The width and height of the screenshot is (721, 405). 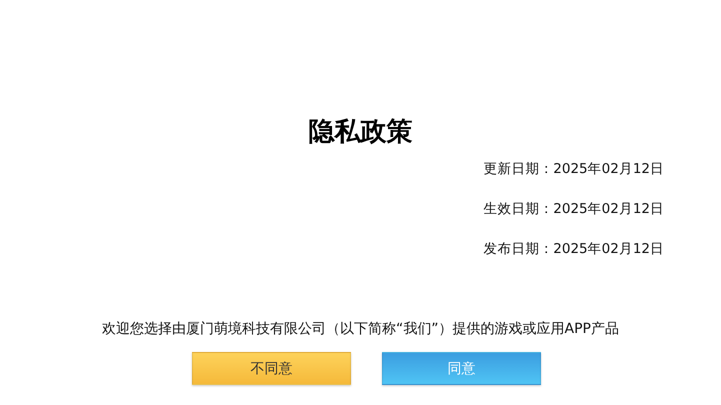 I want to click on date-line: 更新日期：2025年02月12日, so click(x=573, y=169).